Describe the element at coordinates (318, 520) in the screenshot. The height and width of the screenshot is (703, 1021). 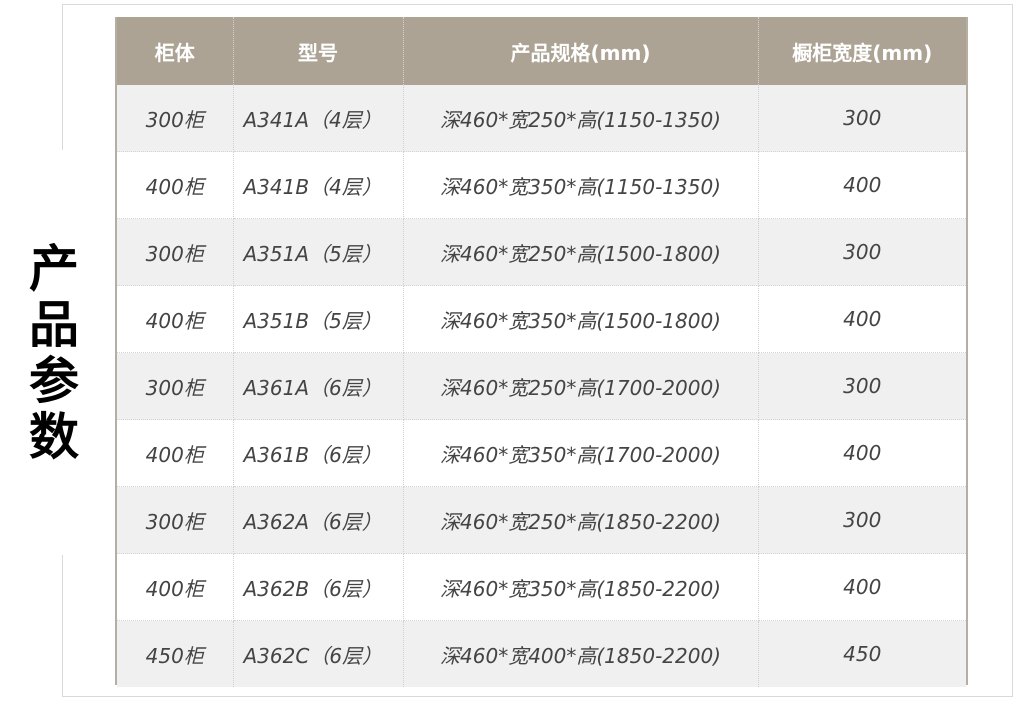
I see `cell-model: A362A（6层）` at that location.